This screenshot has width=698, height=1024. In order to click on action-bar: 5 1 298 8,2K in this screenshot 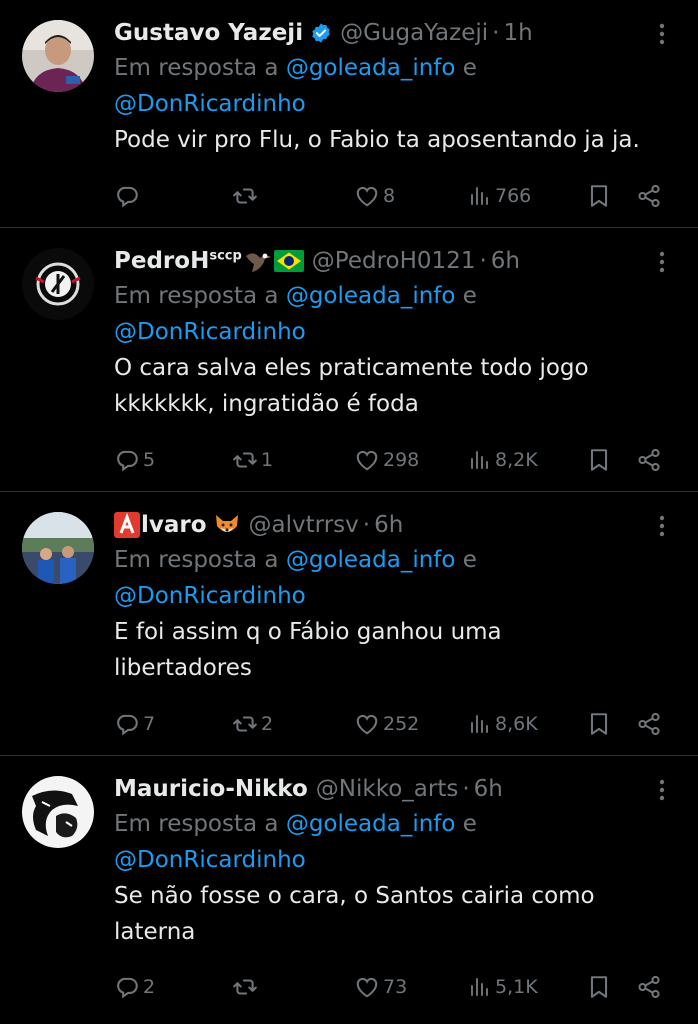, I will do `click(391, 460)`.